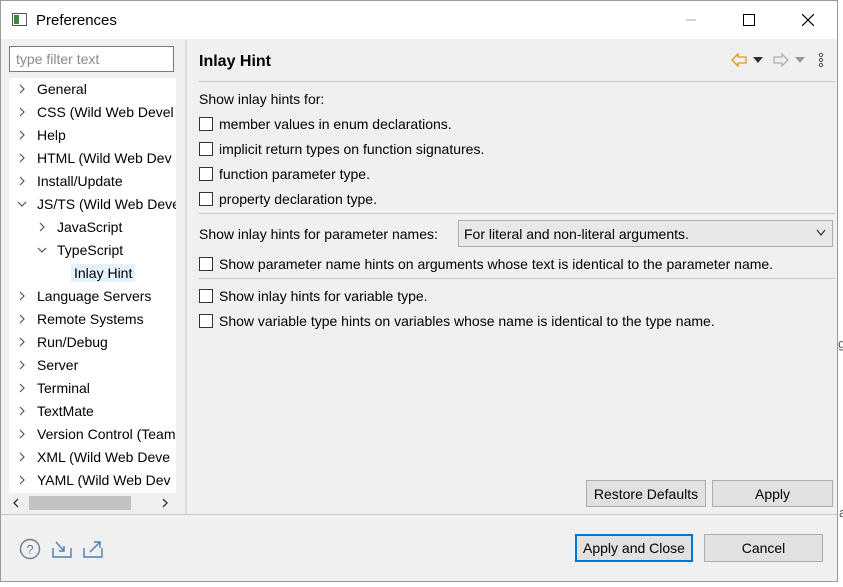 Image resolution: width=843 pixels, height=587 pixels. What do you see at coordinates (763, 548) in the screenshot?
I see `cancel-button: Cancel` at bounding box center [763, 548].